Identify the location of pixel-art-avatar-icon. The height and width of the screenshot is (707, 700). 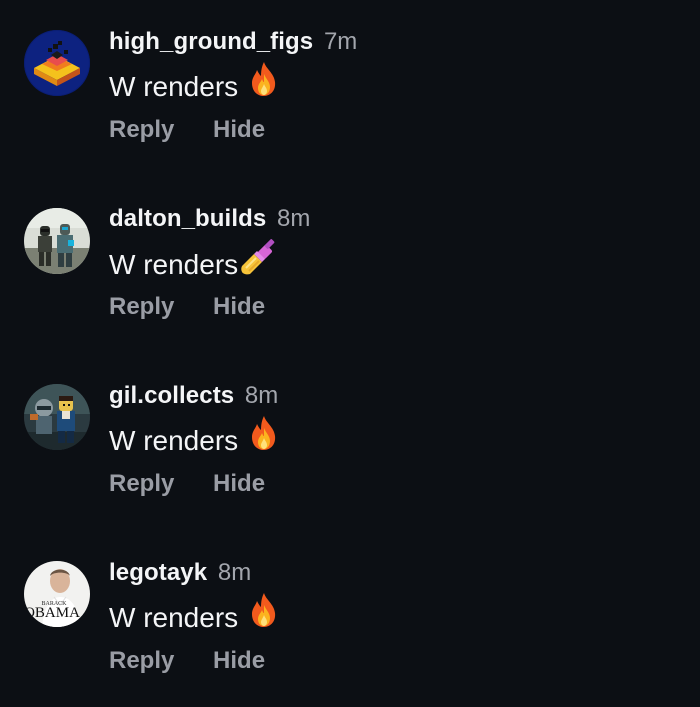
(57, 63).